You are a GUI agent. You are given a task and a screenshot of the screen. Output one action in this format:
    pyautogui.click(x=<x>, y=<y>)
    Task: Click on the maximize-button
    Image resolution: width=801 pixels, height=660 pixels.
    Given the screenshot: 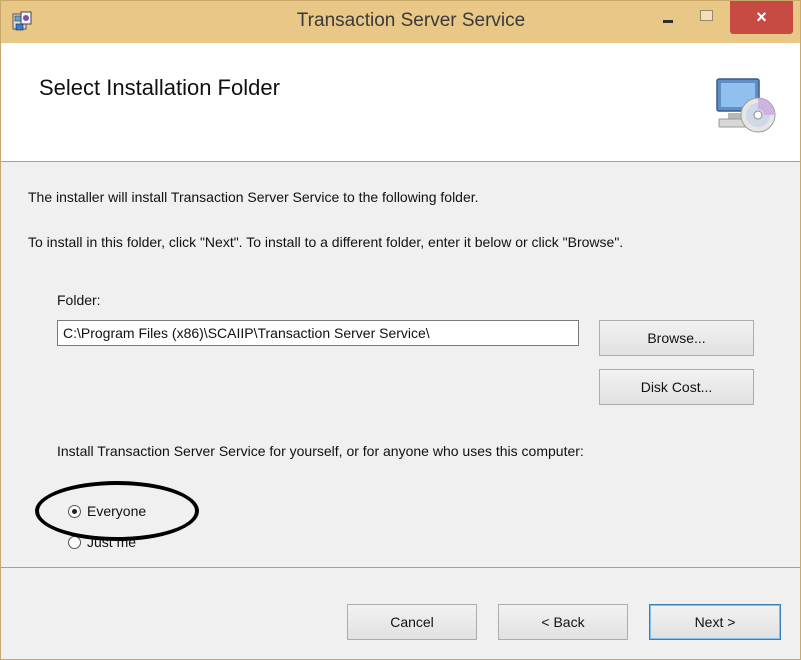 What is the action you would take?
    pyautogui.click(x=706, y=18)
    